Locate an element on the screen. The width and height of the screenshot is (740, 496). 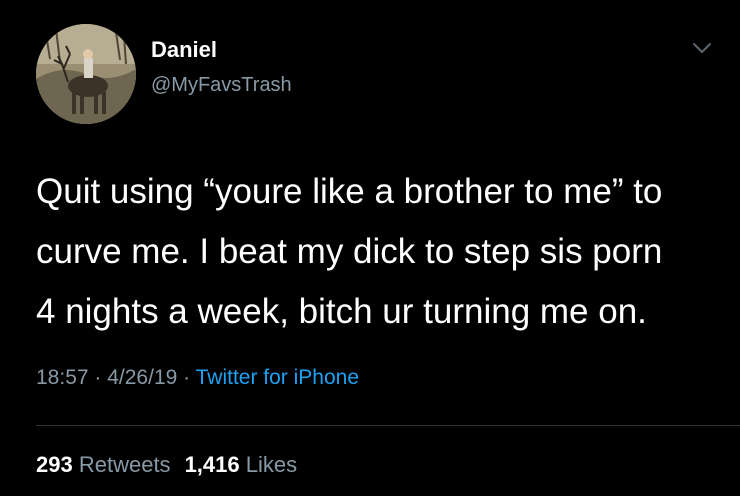
avatar is located at coordinates (86, 74).